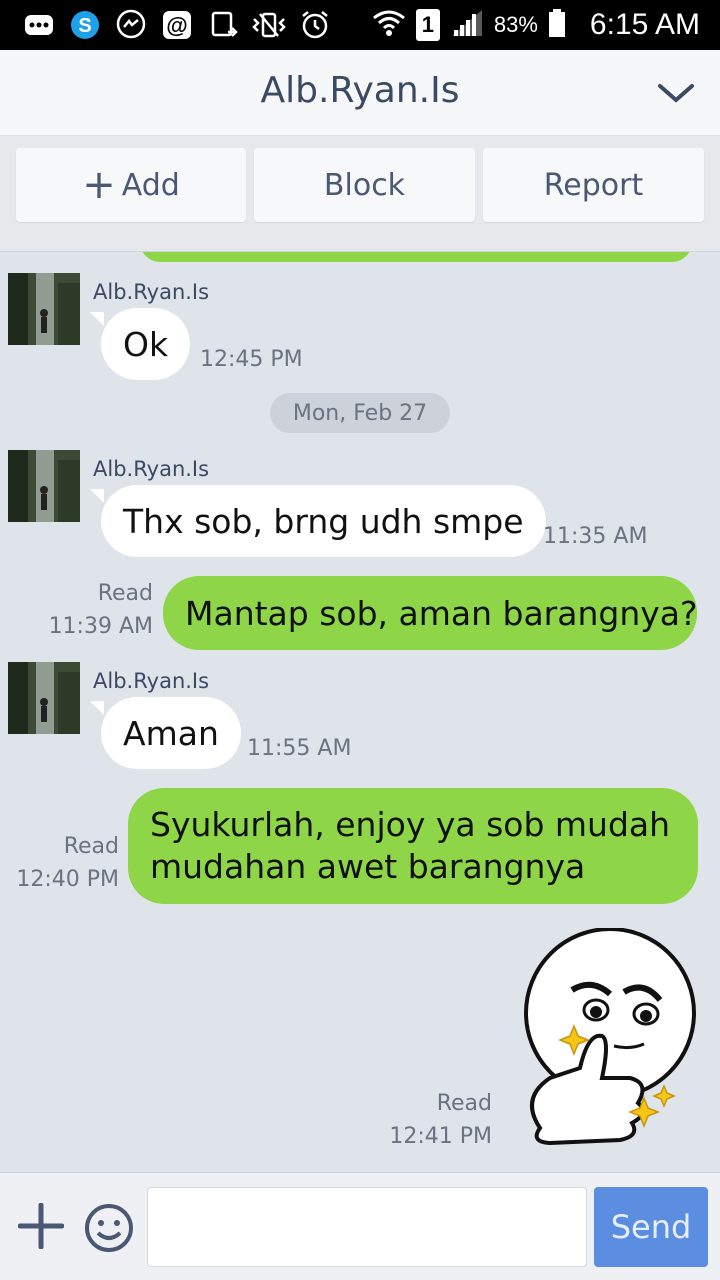  I want to click on add-button: + Add, so click(131, 185).